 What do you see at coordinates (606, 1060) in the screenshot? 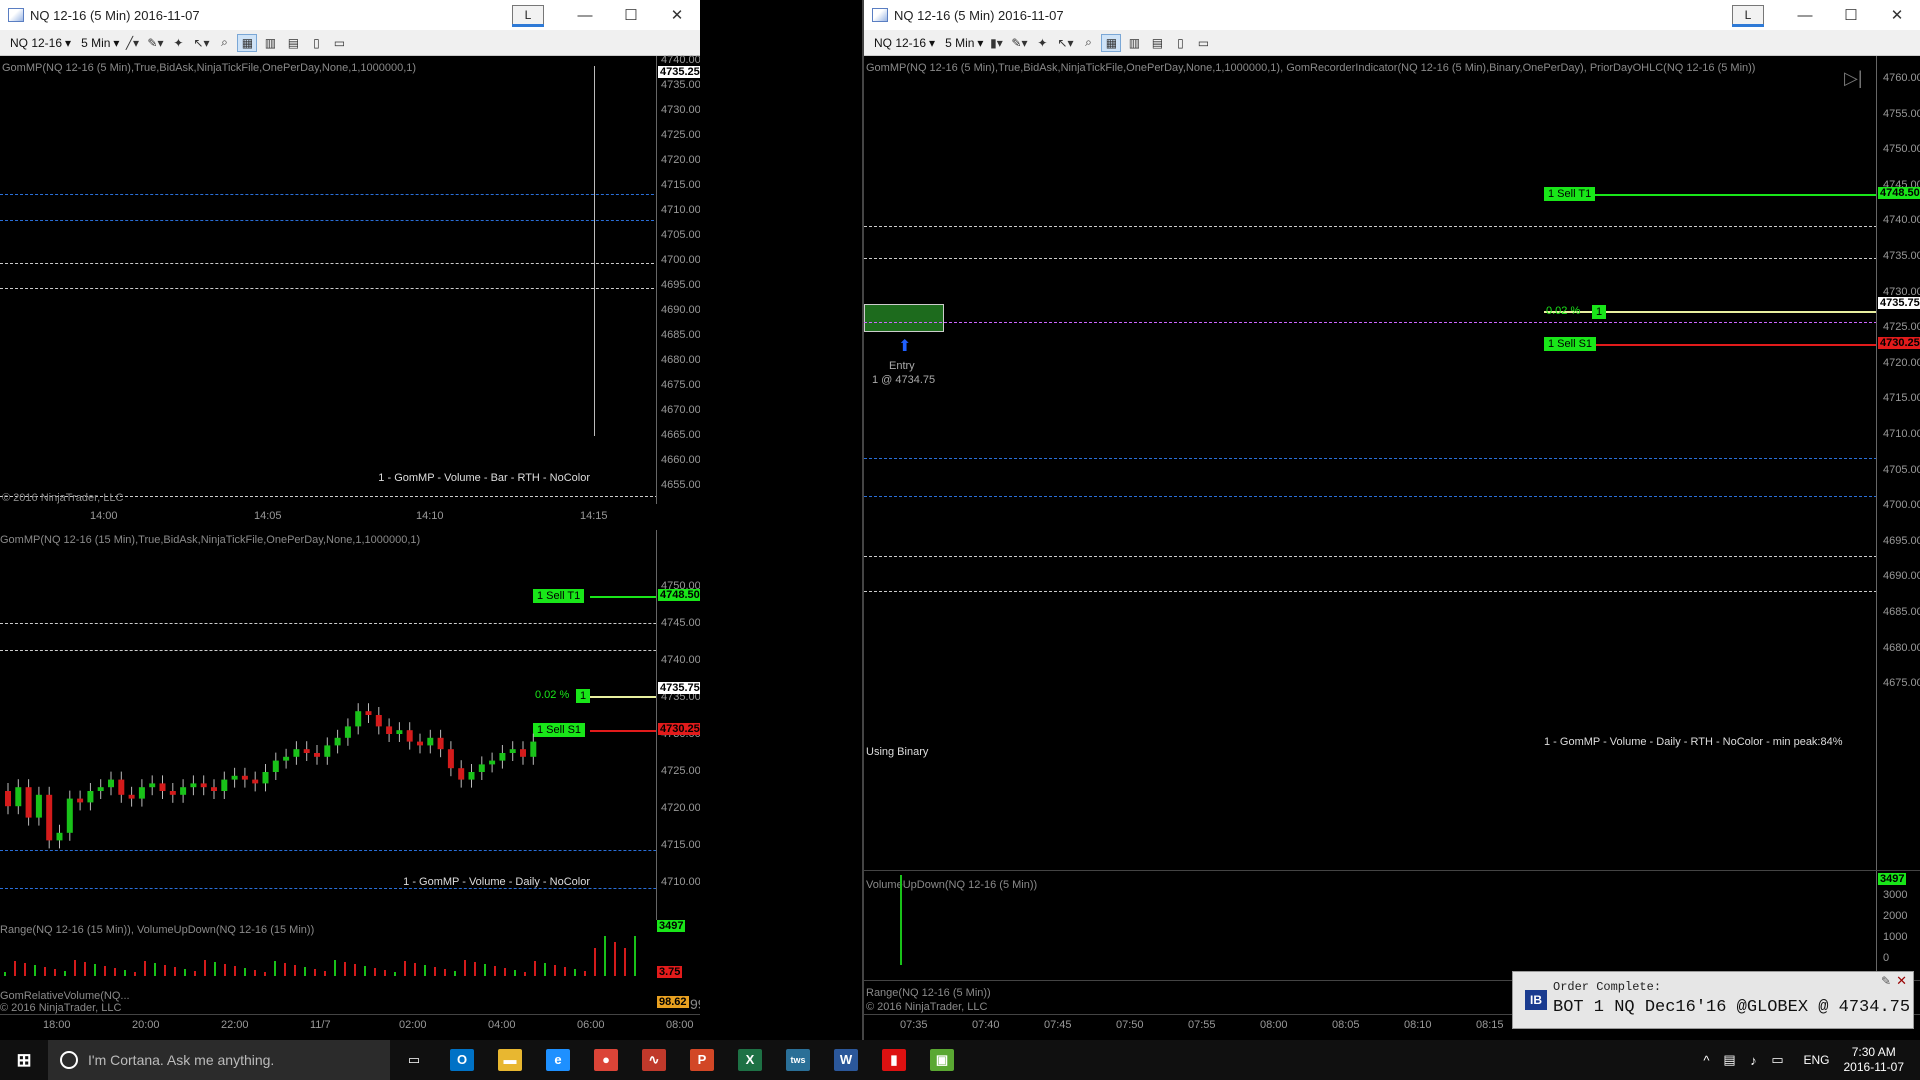
I see `chrome-icon: ●` at bounding box center [606, 1060].